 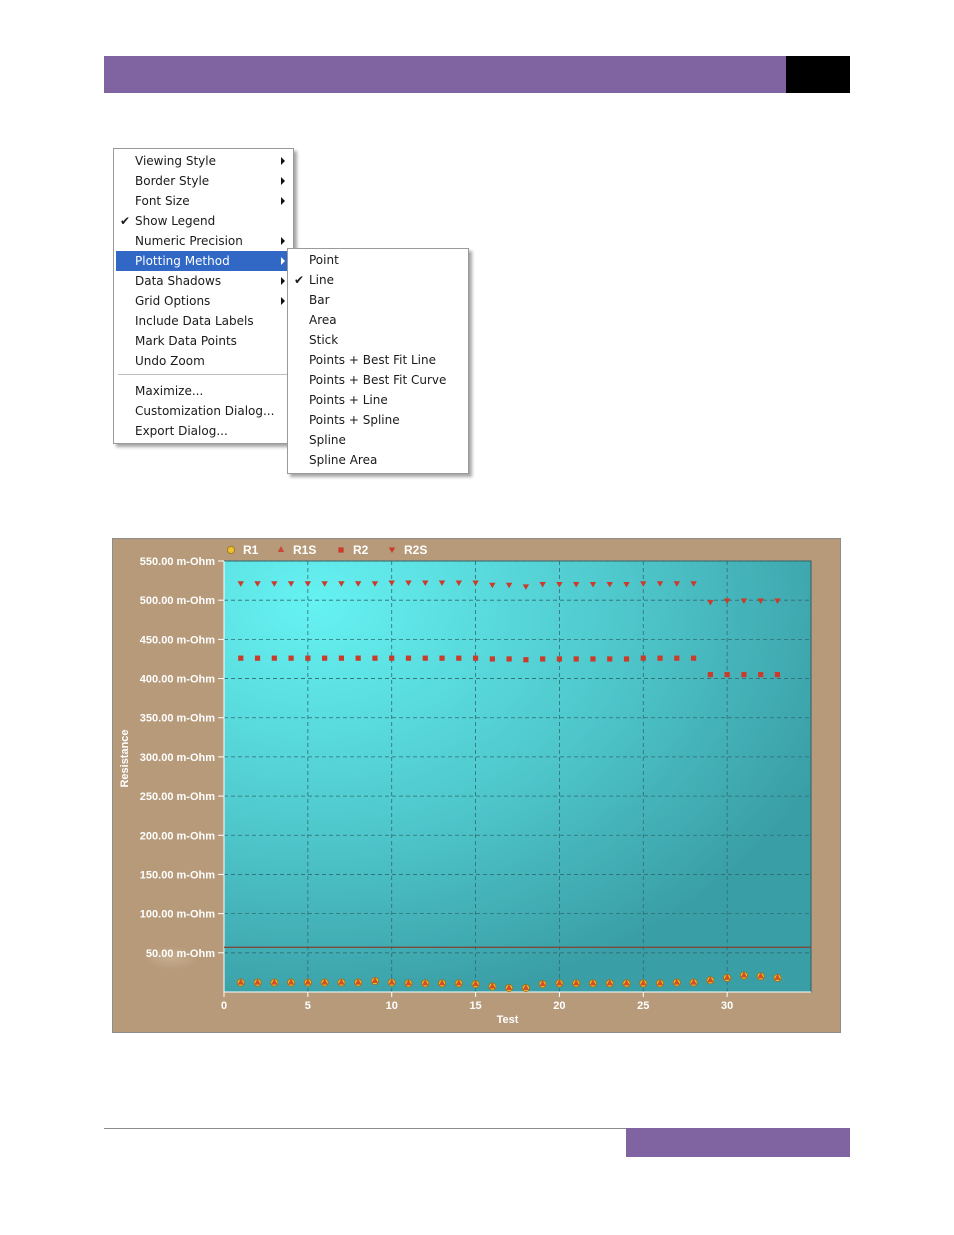 I want to click on menu-item-label: Points + Best Fit Curve, so click(x=378, y=380).